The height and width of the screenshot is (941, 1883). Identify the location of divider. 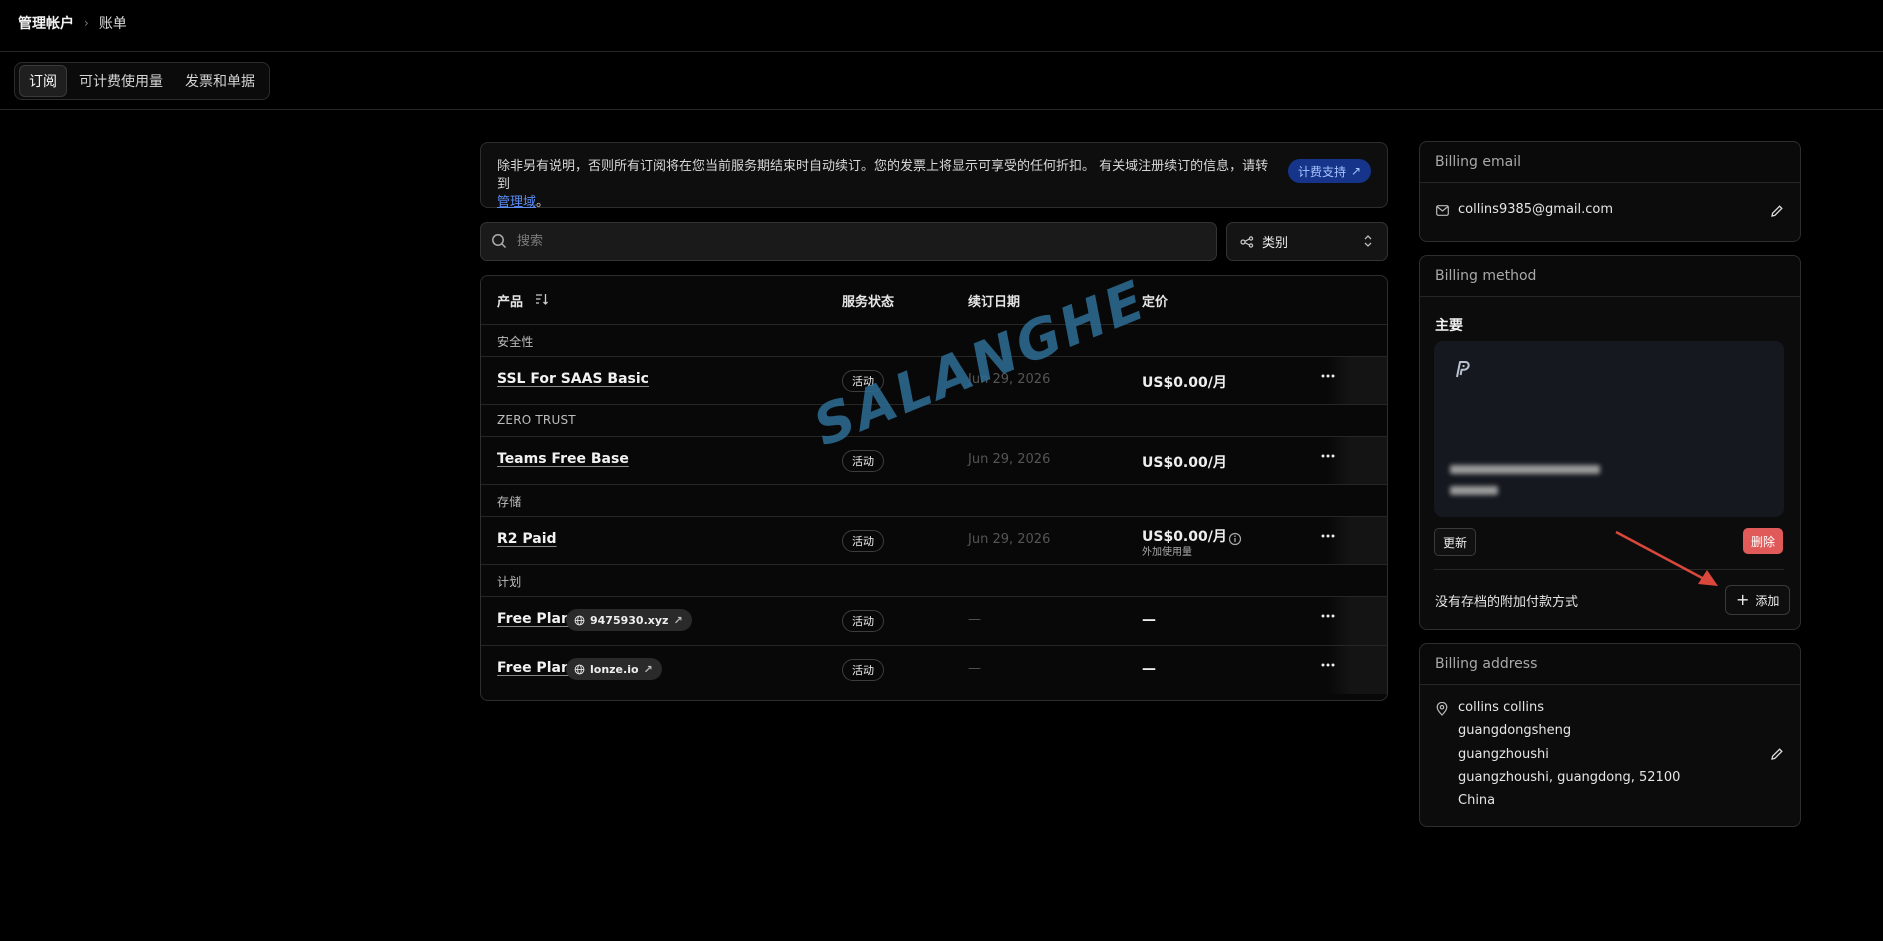
(1609, 569).